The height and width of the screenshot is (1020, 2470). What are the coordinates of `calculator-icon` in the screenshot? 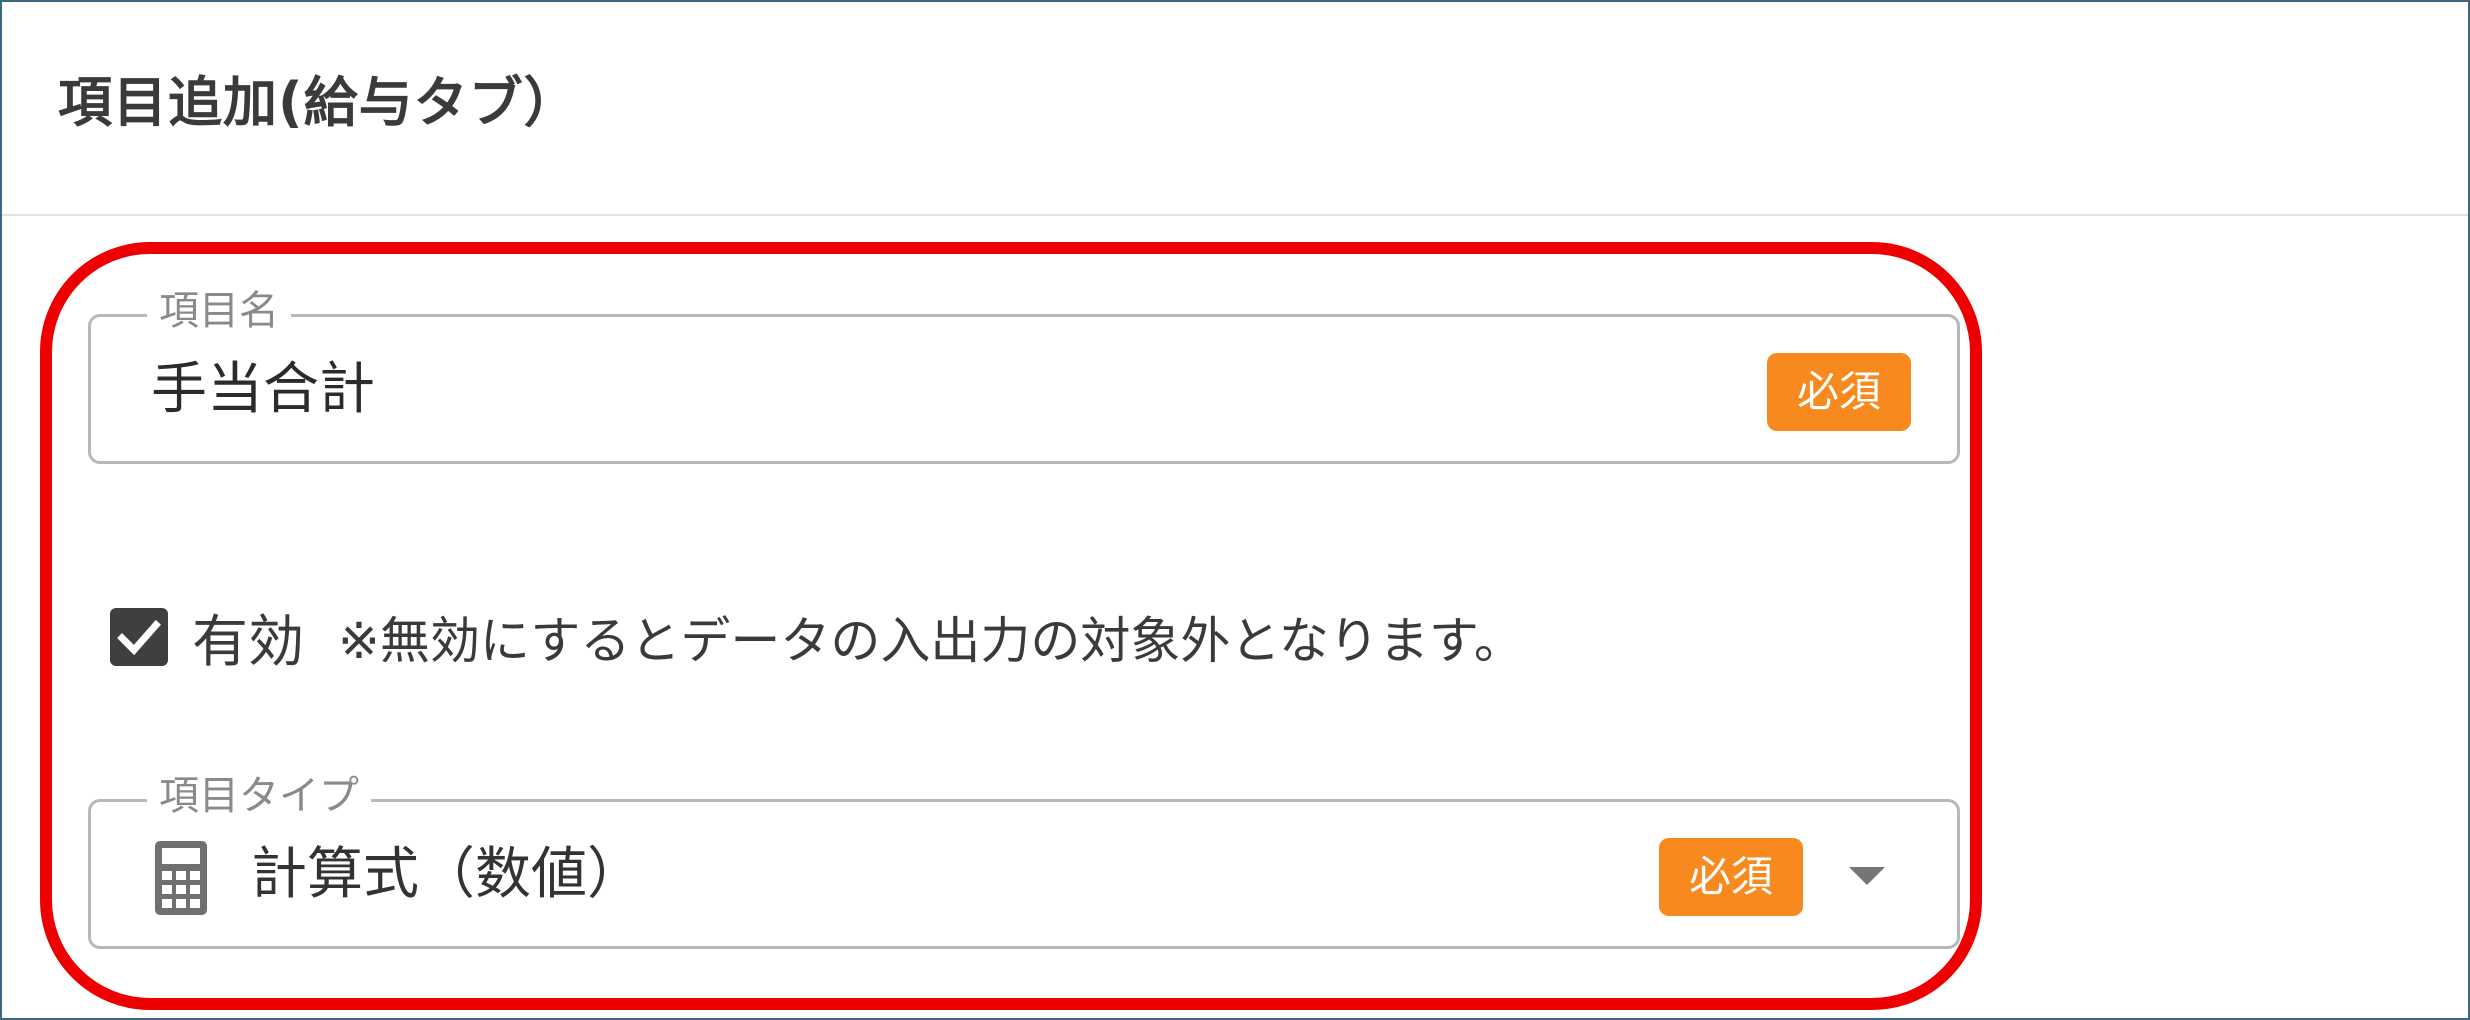 It's located at (181, 878).